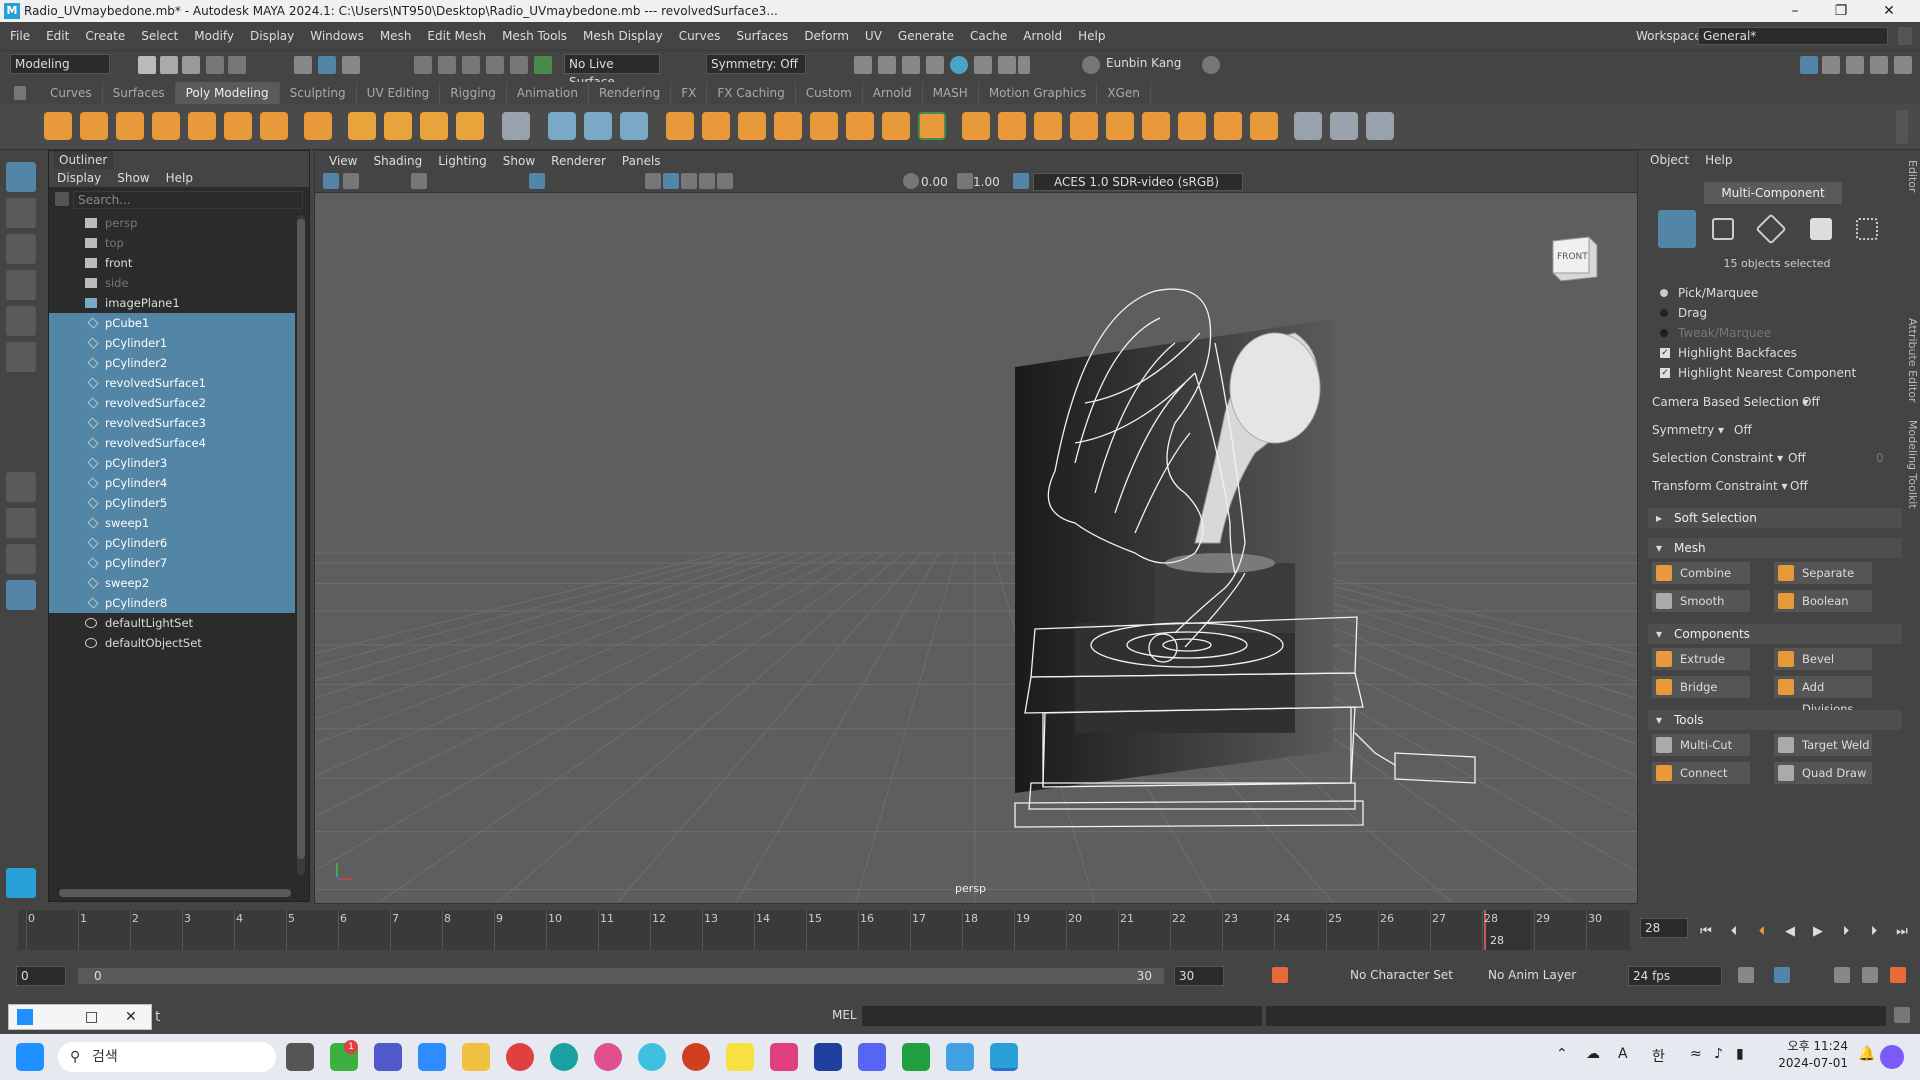 This screenshot has width=1920, height=1080. I want to click on outliner-item: sweep1, so click(172, 523).